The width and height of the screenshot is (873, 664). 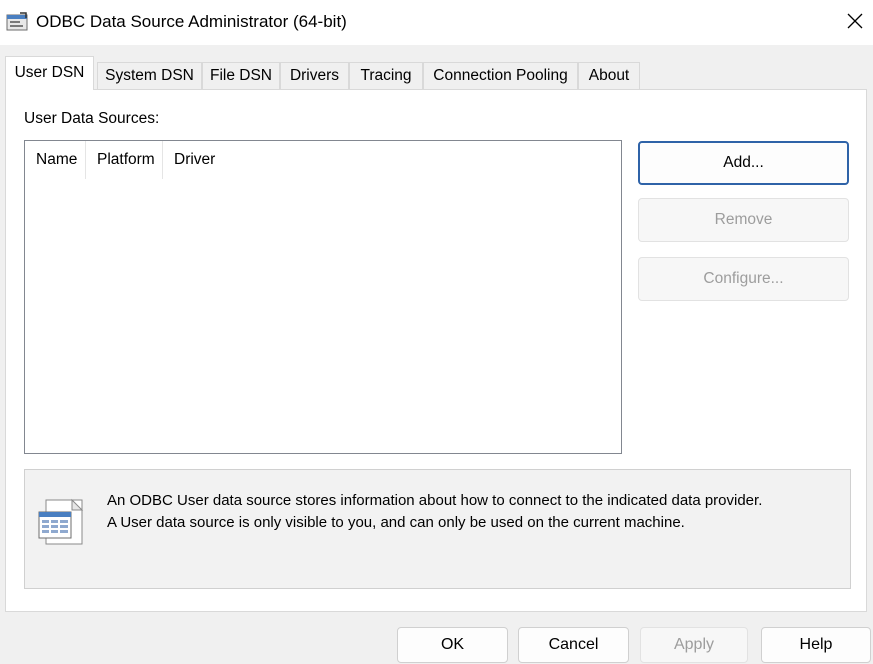 What do you see at coordinates (573, 645) in the screenshot?
I see `cancel-button: Cancel` at bounding box center [573, 645].